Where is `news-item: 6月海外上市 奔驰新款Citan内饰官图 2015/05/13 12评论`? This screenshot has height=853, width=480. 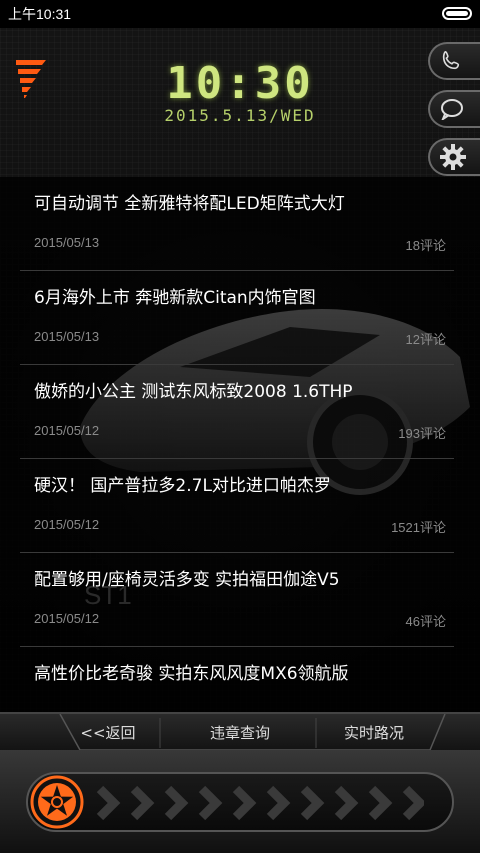 news-item: 6月海外上市 奔驰新款Citan内饰官图 2015/05/13 12评论 is located at coordinates (237, 318).